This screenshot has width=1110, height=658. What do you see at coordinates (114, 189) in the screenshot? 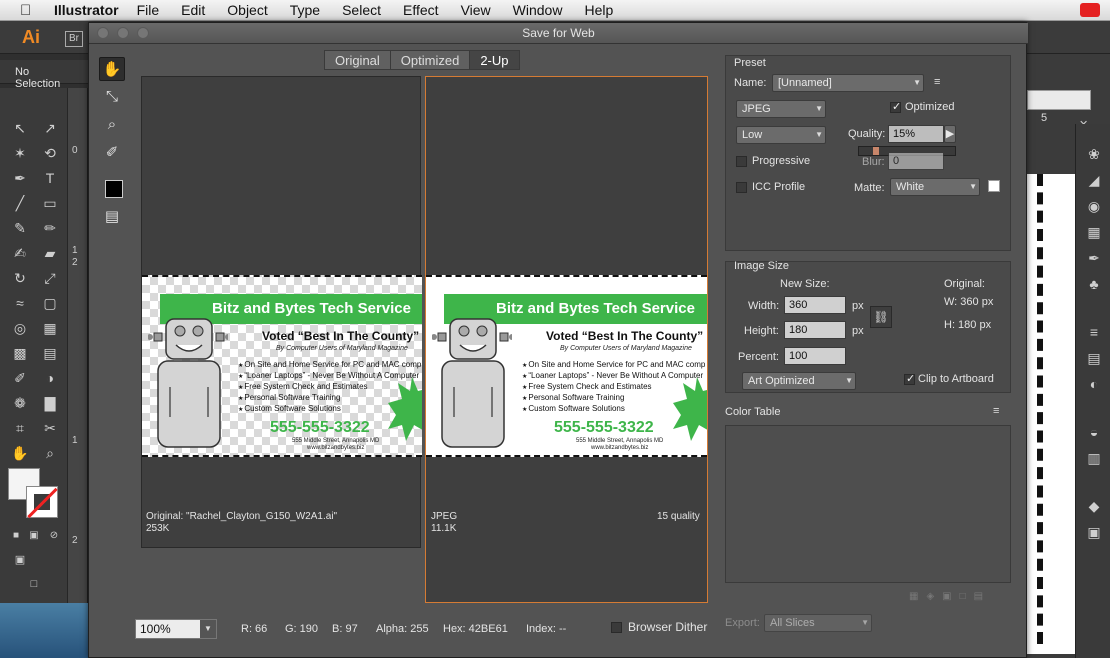
I see `eyedropper-color-swatch` at bounding box center [114, 189].